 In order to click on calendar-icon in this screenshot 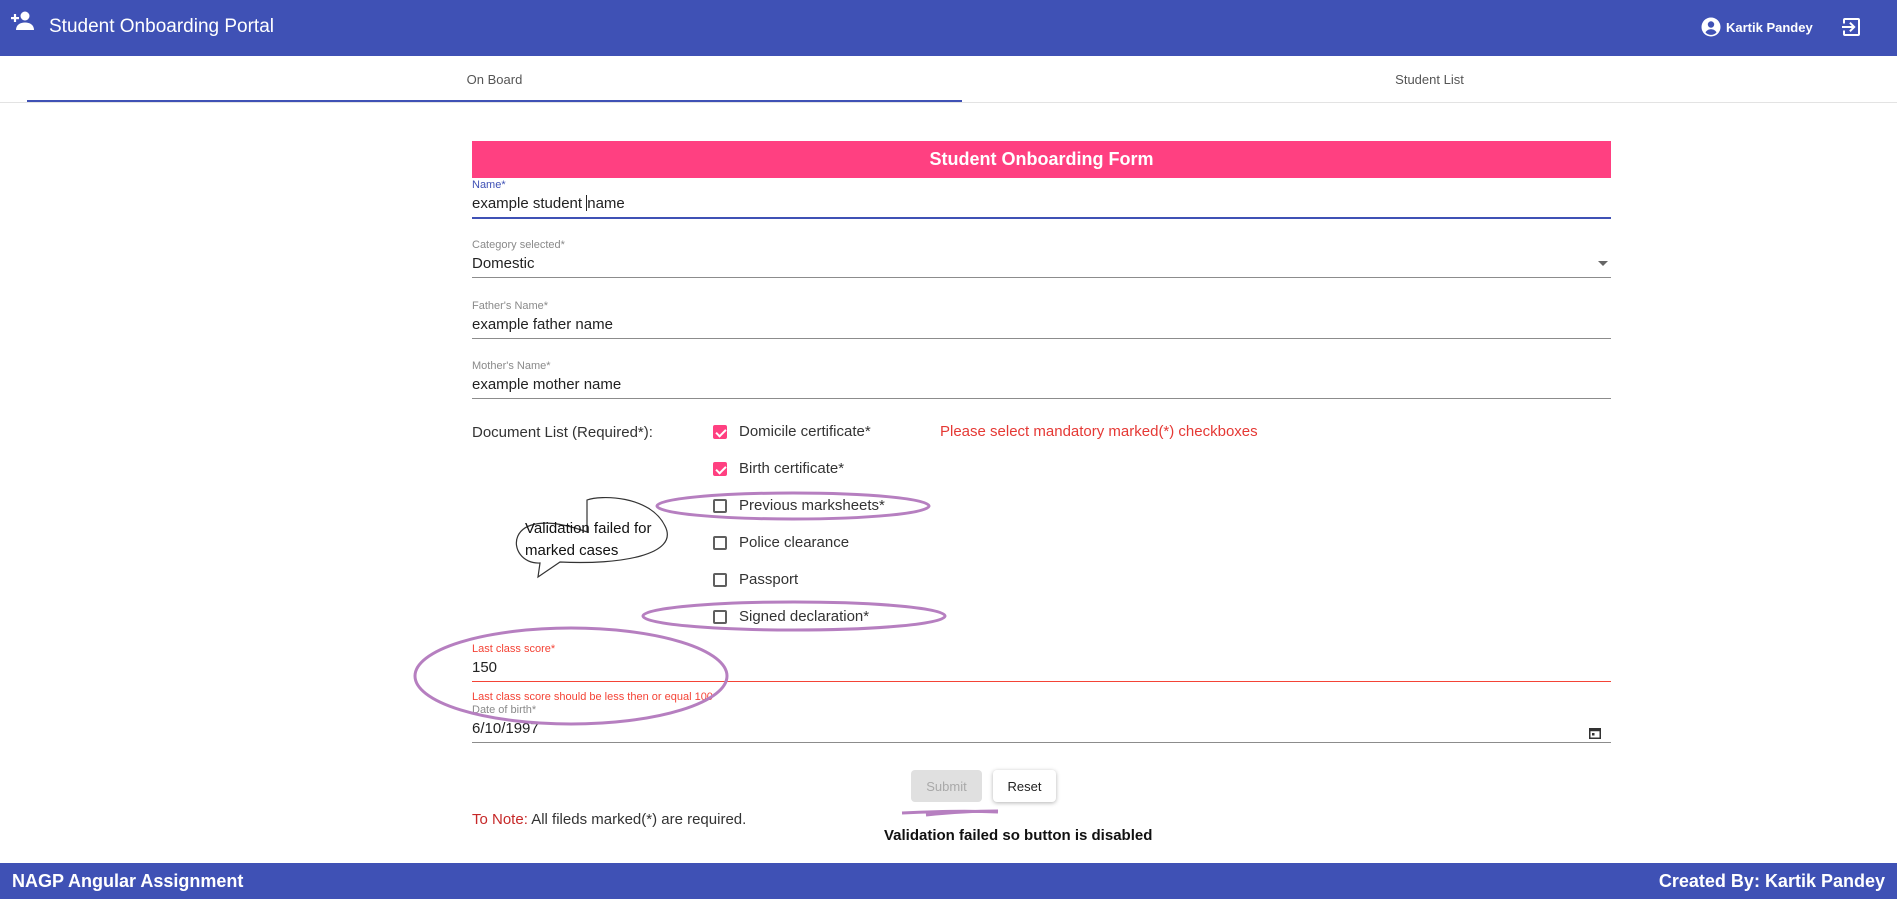, I will do `click(1595, 735)`.